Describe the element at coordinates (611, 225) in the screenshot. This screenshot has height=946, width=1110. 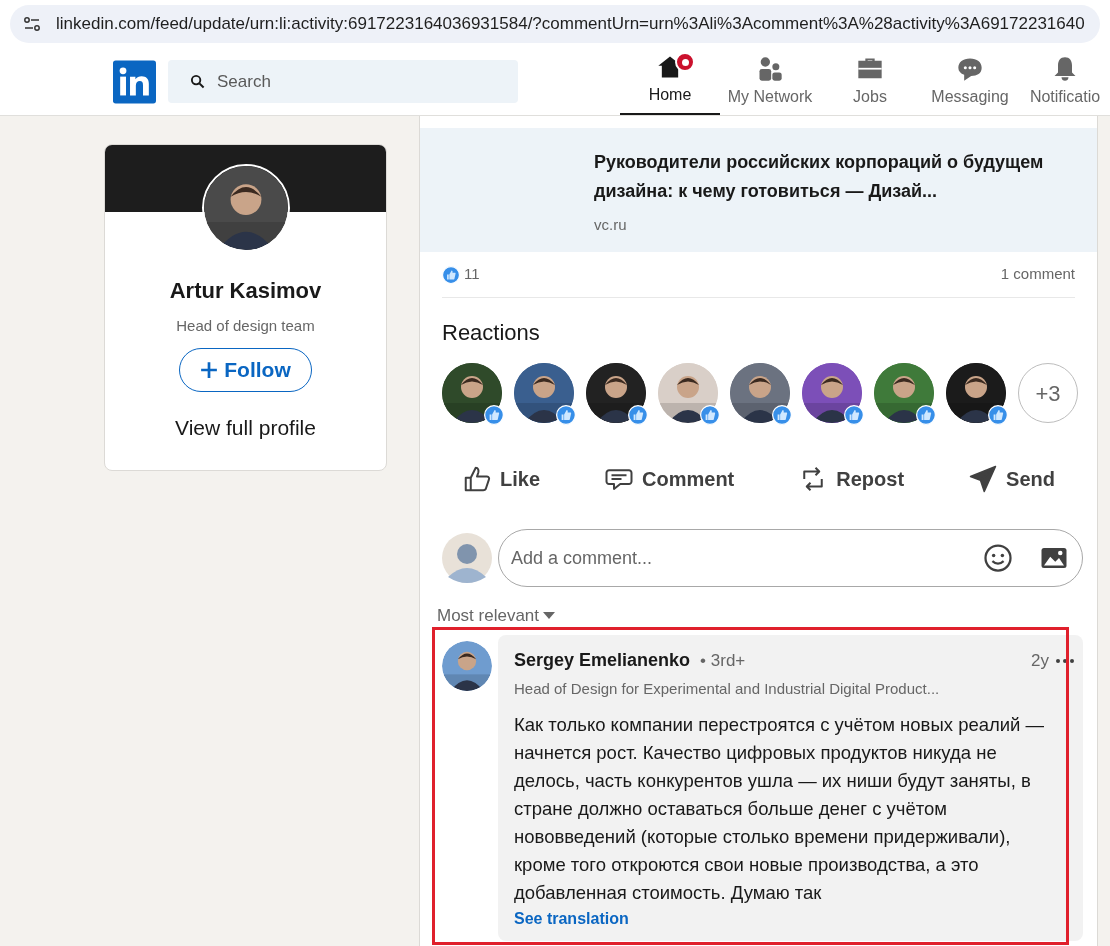
I see `article-source: vc.ru` at that location.